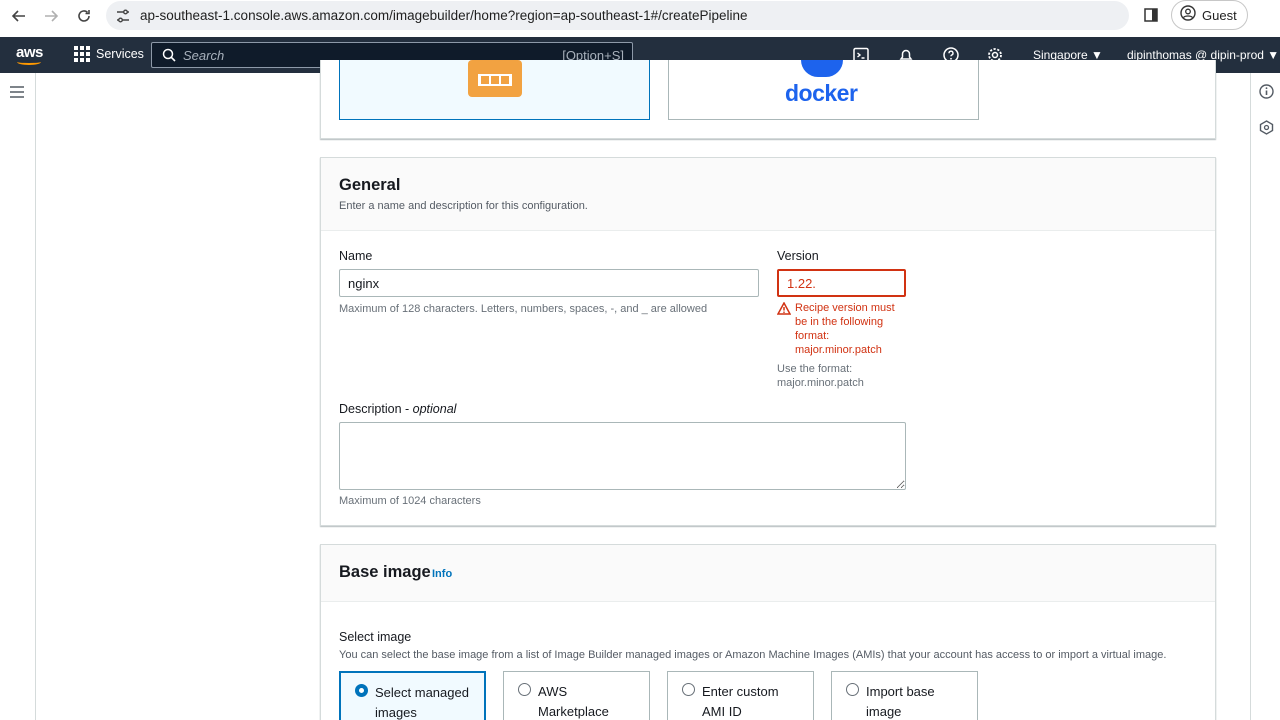 This screenshot has height=720, width=1280. I want to click on tools-rail, so click(1265, 396).